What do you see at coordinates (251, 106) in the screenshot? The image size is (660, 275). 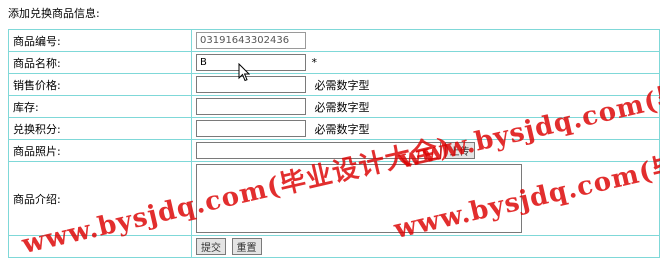 I see `stock-field` at bounding box center [251, 106].